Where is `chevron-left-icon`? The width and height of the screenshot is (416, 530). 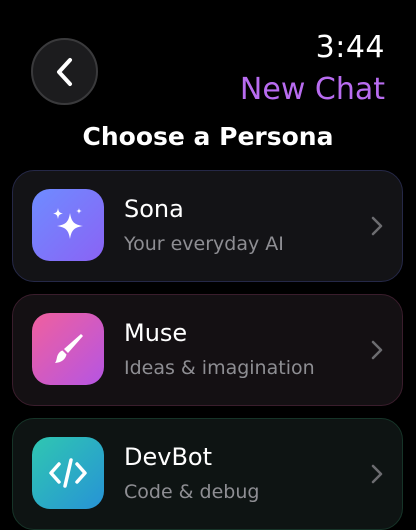 chevron-left-icon is located at coordinates (64, 71).